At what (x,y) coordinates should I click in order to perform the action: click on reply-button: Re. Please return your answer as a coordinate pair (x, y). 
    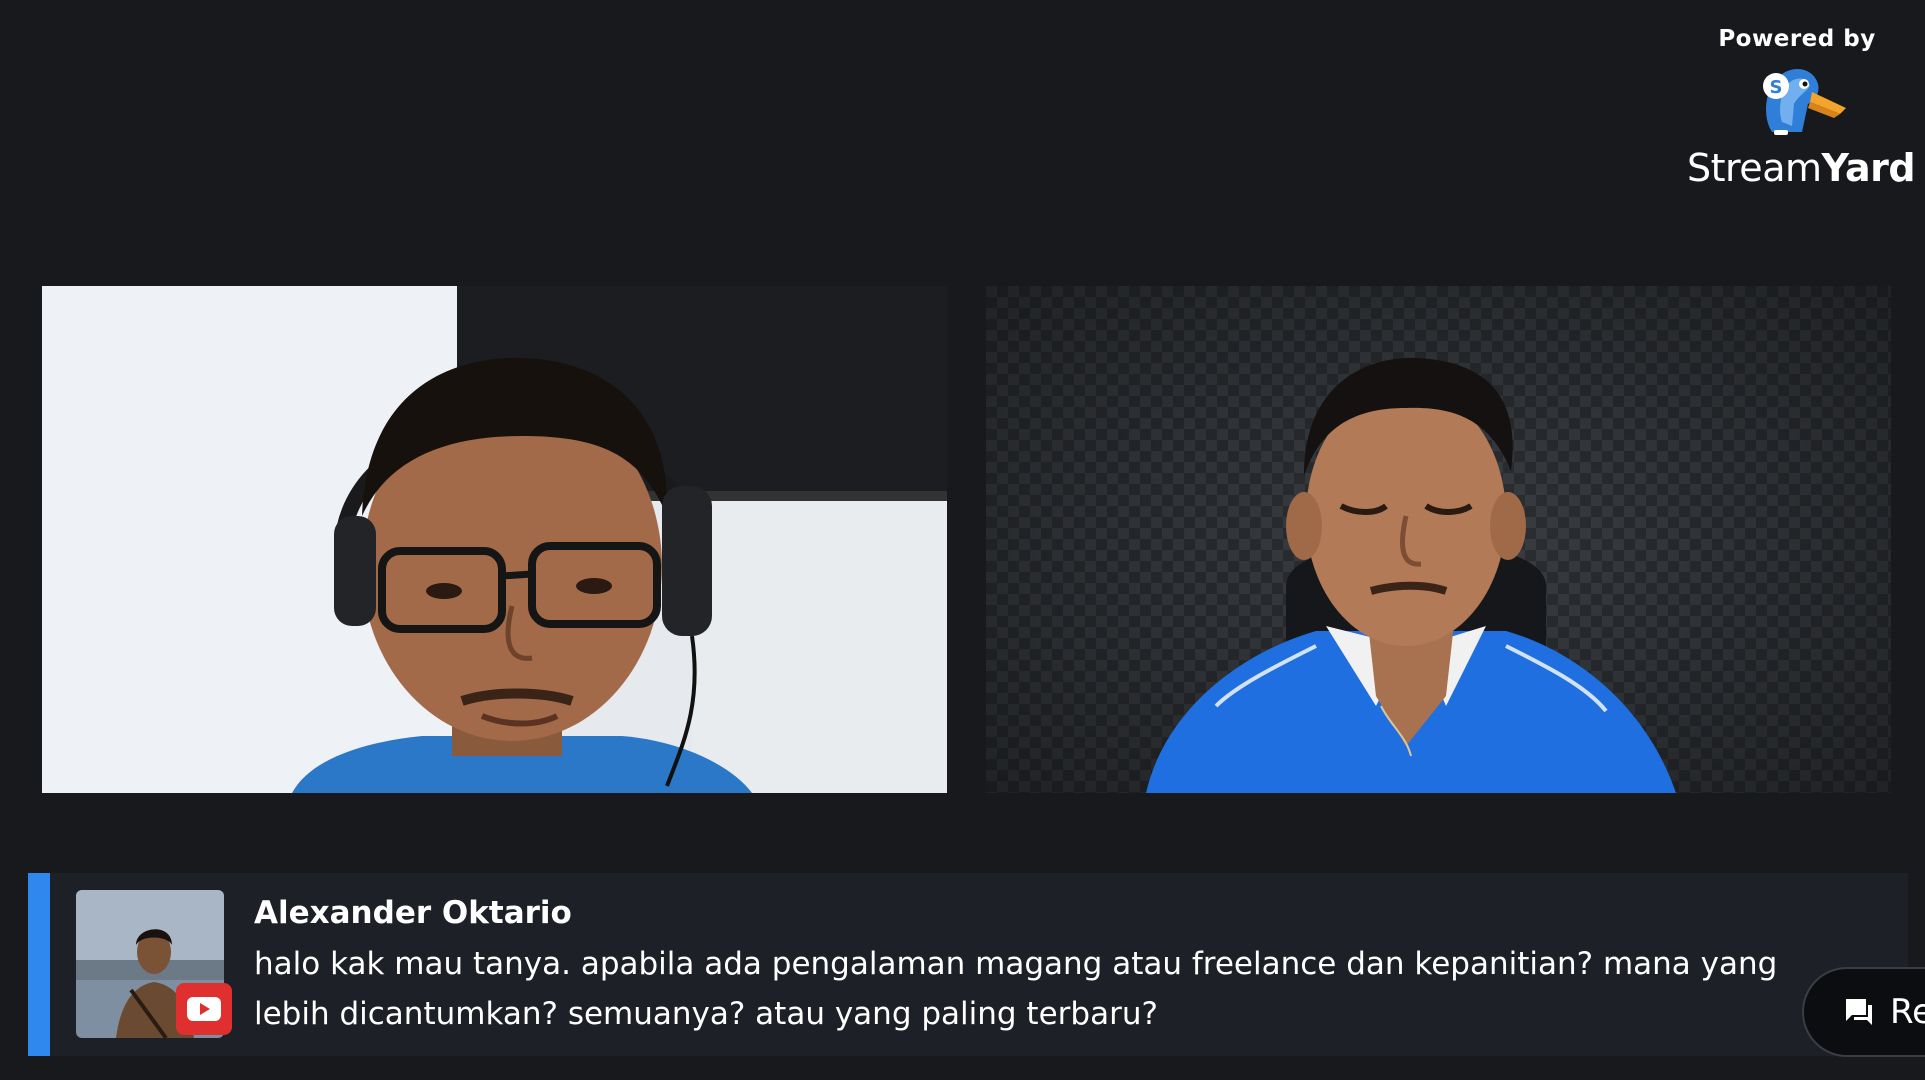
    Looking at the image, I should click on (1863, 1012).